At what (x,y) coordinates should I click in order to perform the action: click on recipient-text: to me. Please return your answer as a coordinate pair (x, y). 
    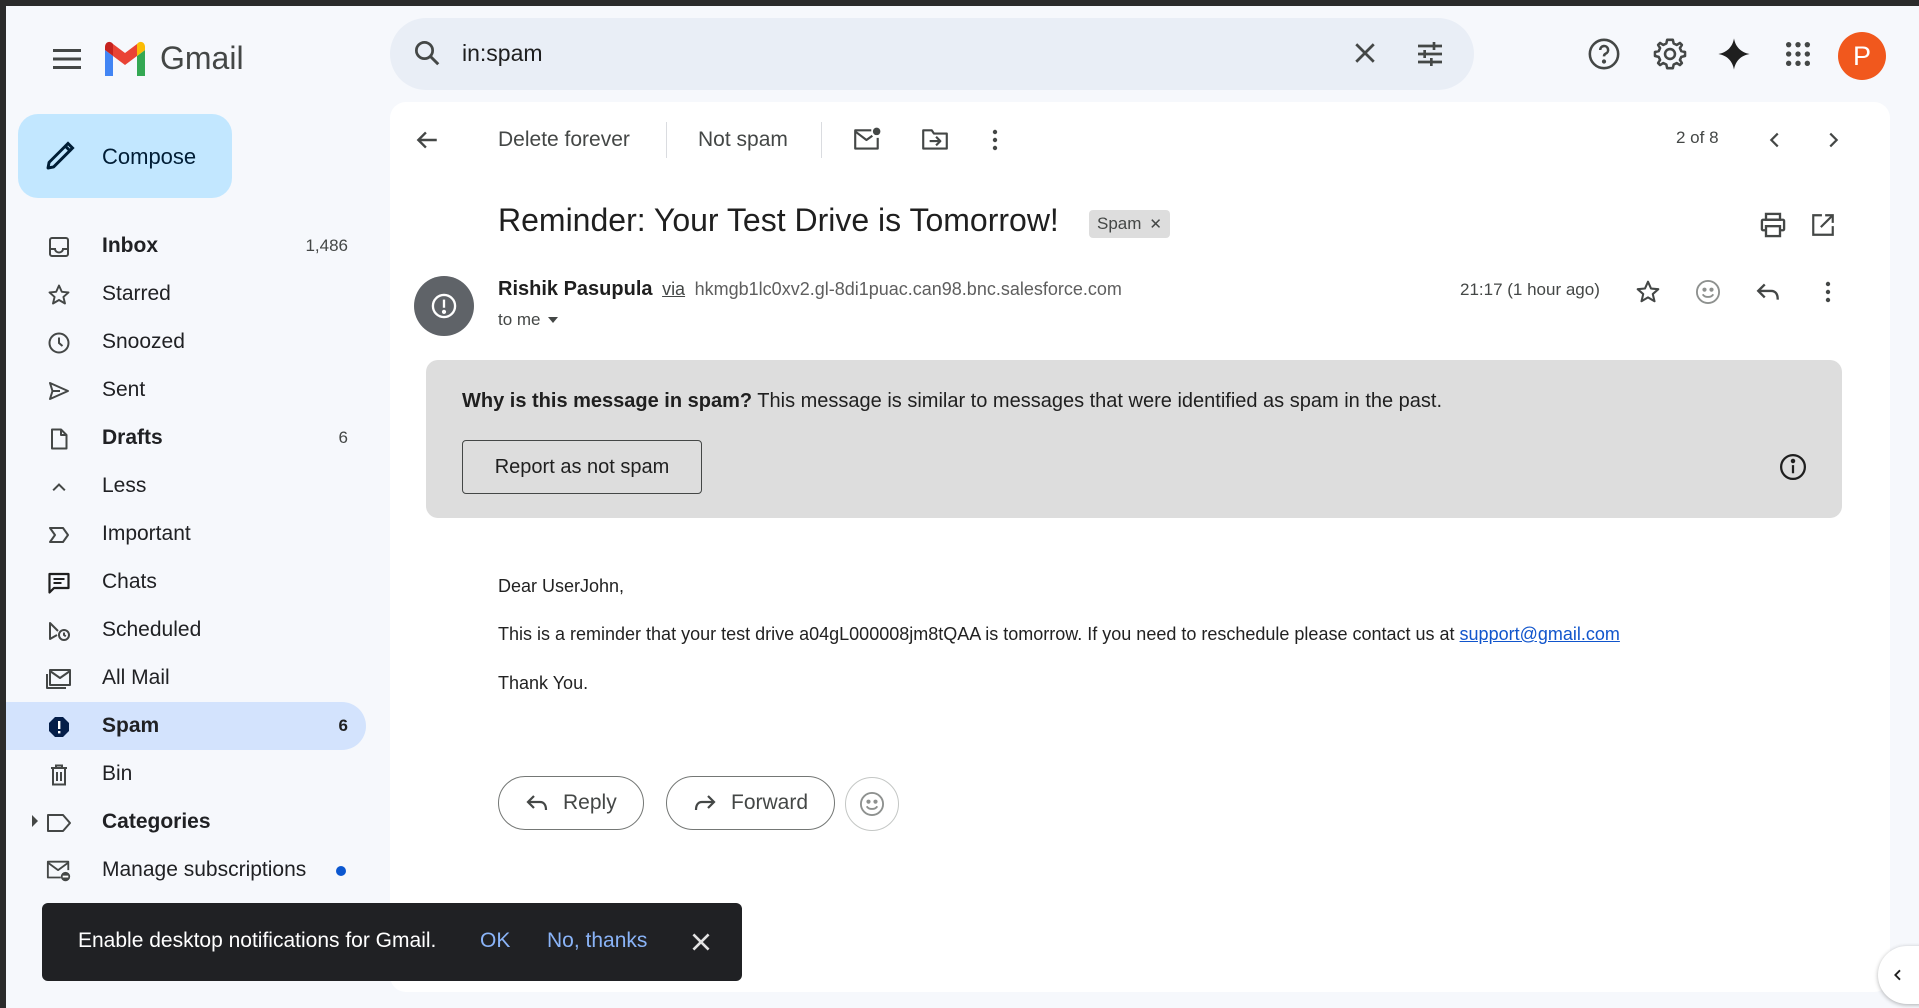
    Looking at the image, I should click on (519, 319).